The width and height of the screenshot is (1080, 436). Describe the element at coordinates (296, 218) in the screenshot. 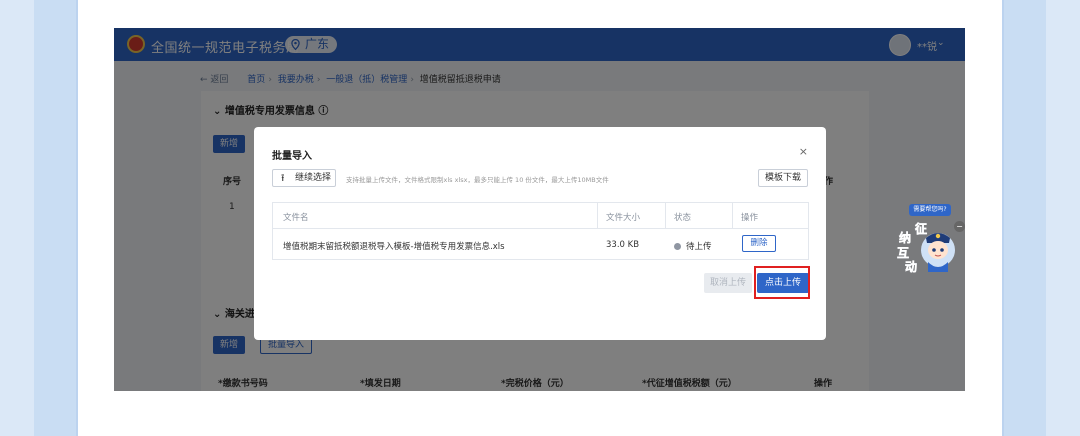

I see `header-file-name: 文件名` at that location.